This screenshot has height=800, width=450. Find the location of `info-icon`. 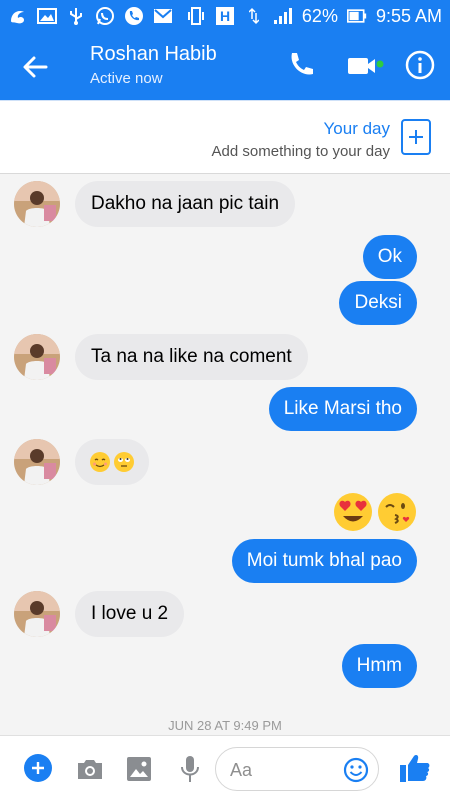

info-icon is located at coordinates (420, 65).